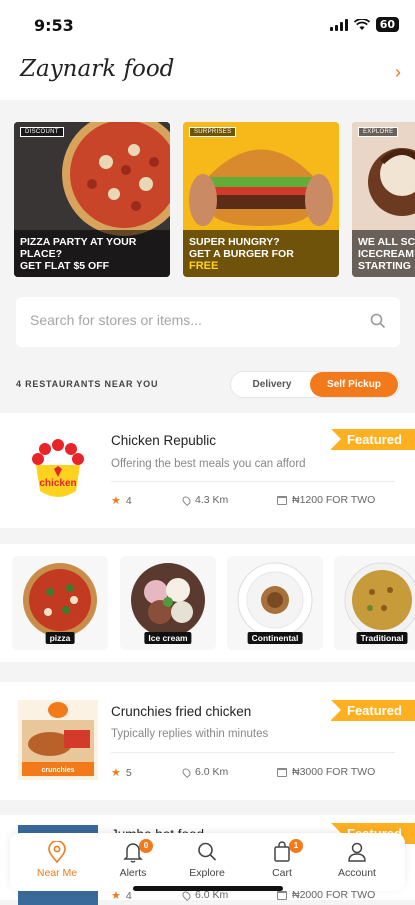 The width and height of the screenshot is (415, 905). I want to click on delivery-mode-toggle: Delivery Self Pickup, so click(315, 384).